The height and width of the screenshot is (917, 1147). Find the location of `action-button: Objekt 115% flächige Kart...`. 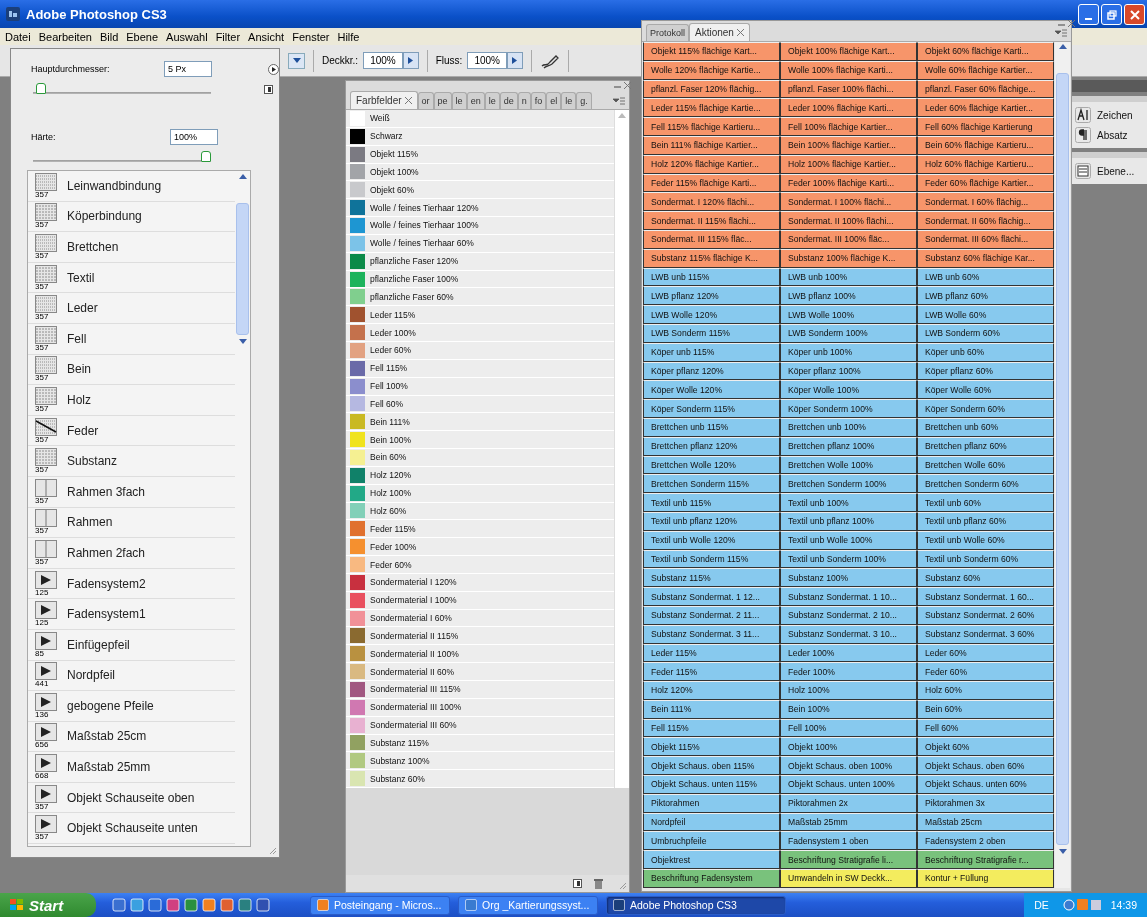

action-button: Objekt 115% flächige Kart... is located at coordinates (711, 51).